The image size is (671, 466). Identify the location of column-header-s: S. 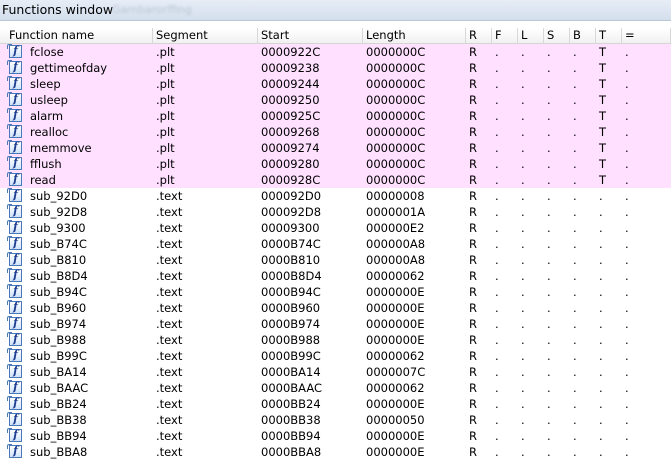
(557, 35).